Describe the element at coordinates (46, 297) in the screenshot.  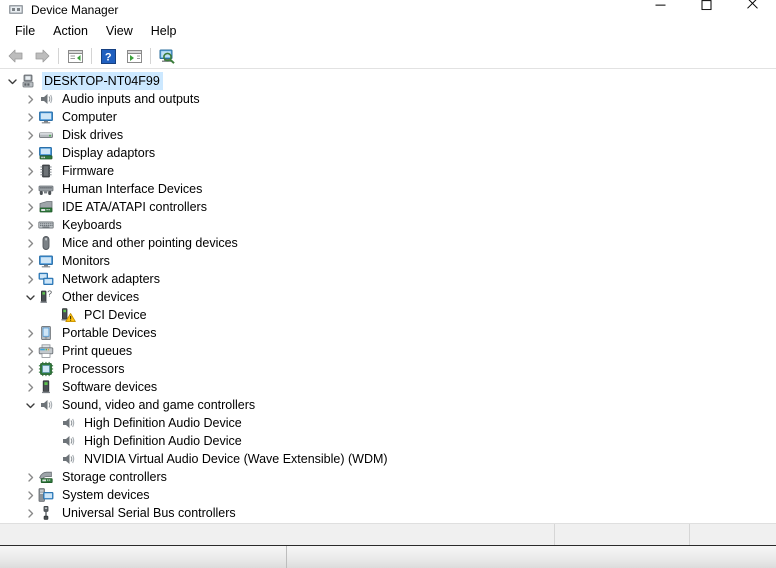
I see `other-device-icon: ?` at that location.